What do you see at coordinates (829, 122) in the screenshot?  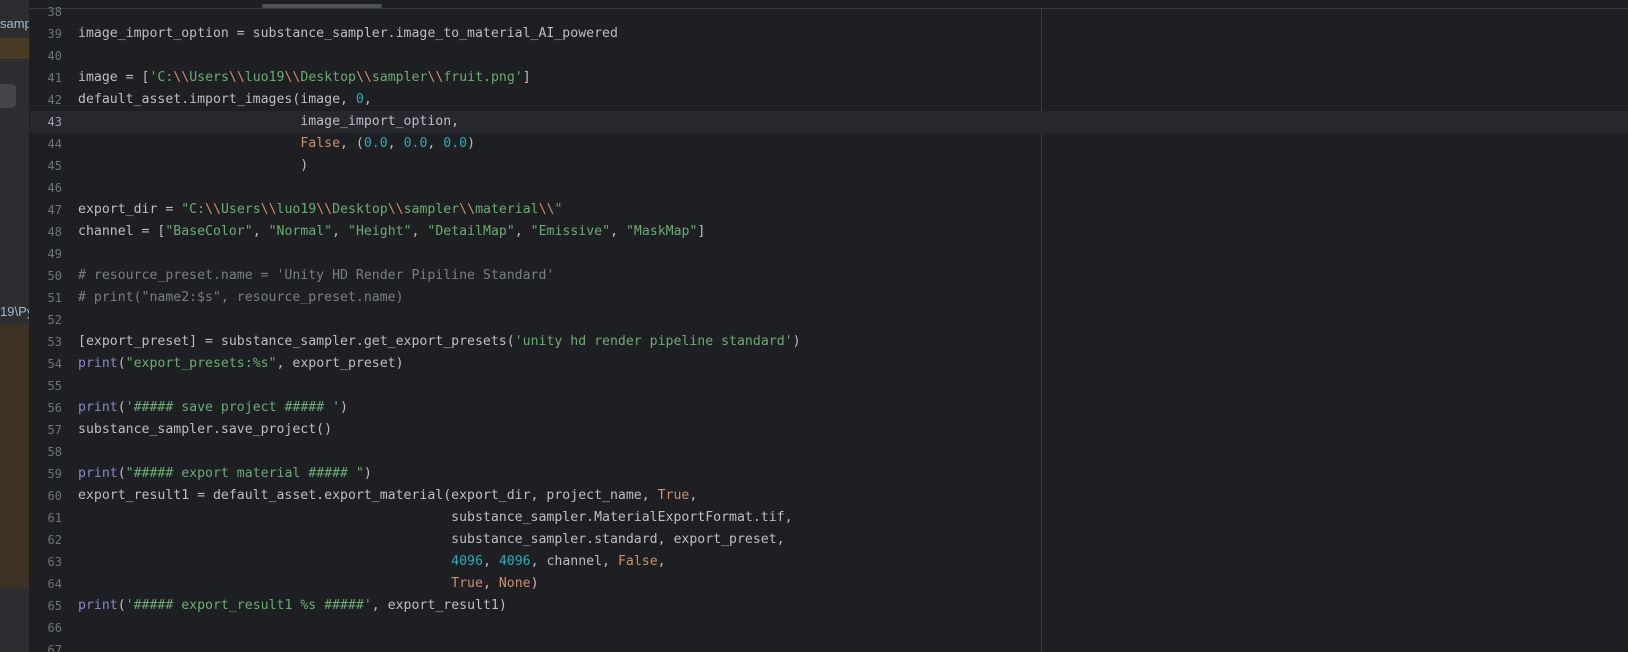 I see `code-line: 43 image_import_option,` at bounding box center [829, 122].